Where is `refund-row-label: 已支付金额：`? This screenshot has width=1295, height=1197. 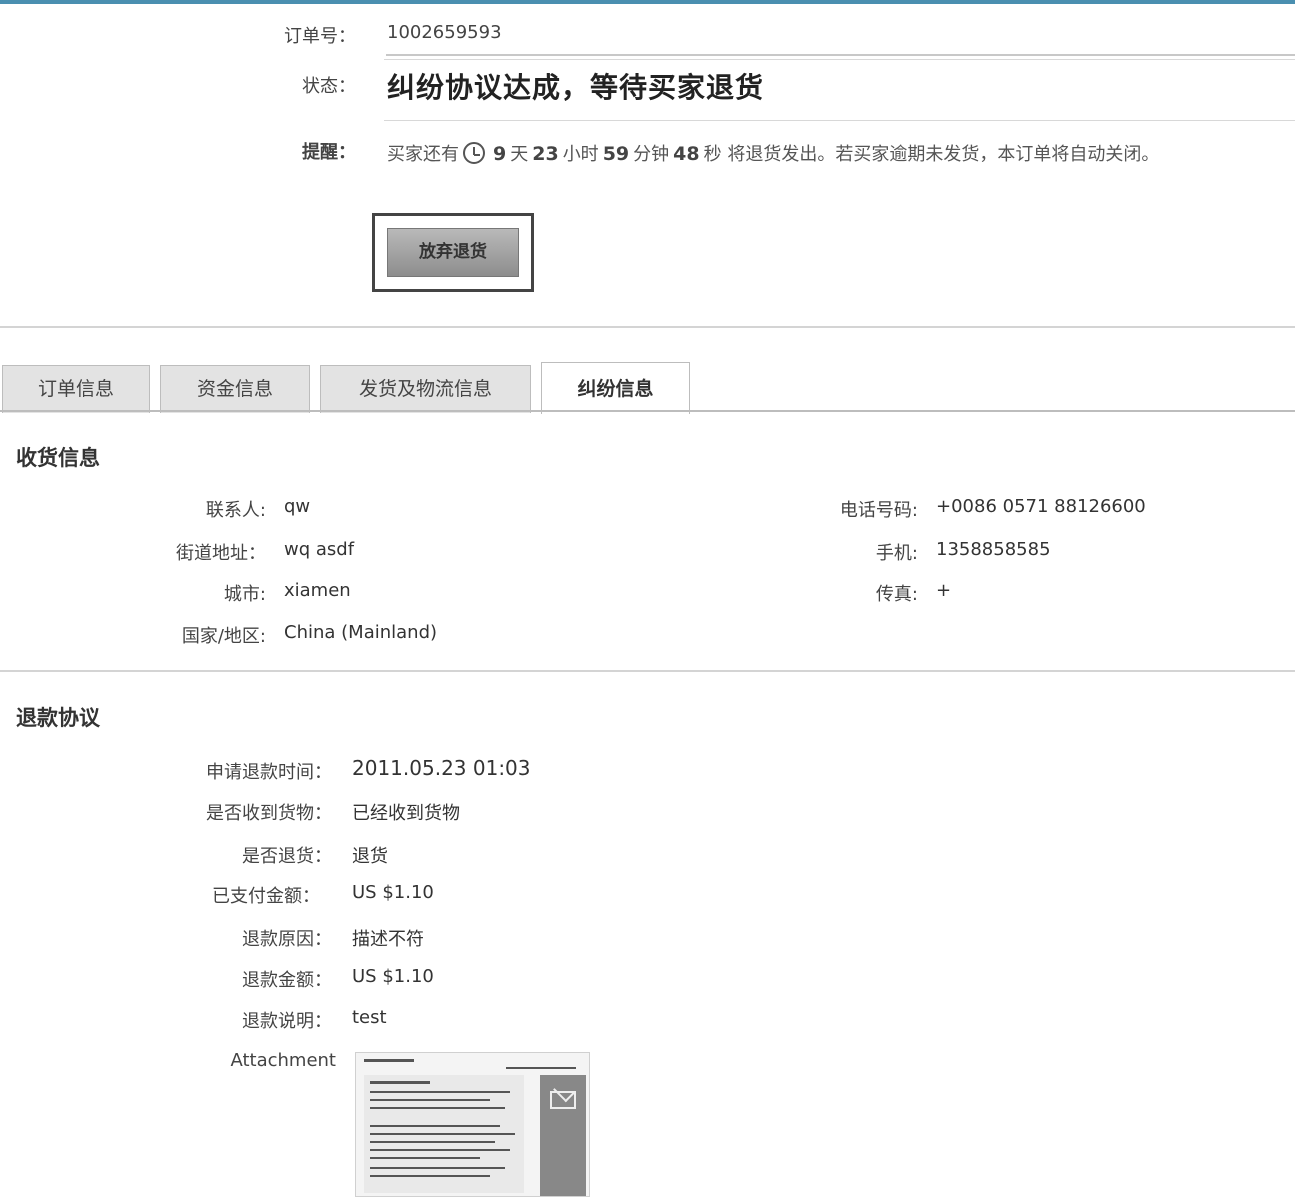
refund-row-label: 已支付金额： is located at coordinates (266, 896).